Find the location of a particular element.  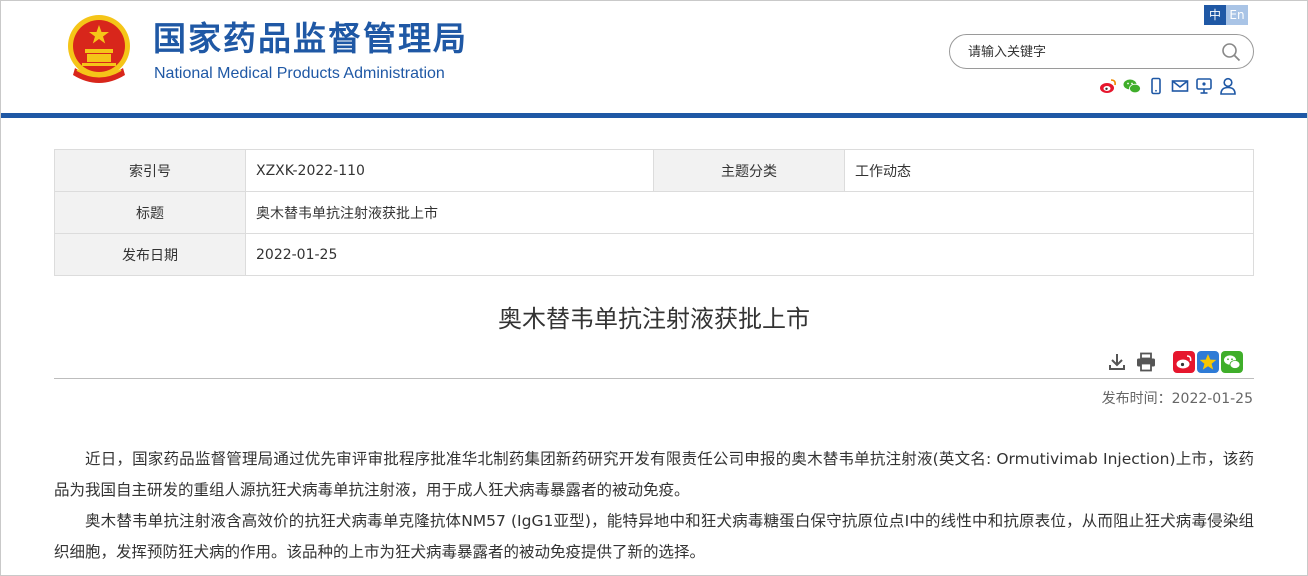

site-name-en: National Medical Products Administration is located at coordinates (299, 74).